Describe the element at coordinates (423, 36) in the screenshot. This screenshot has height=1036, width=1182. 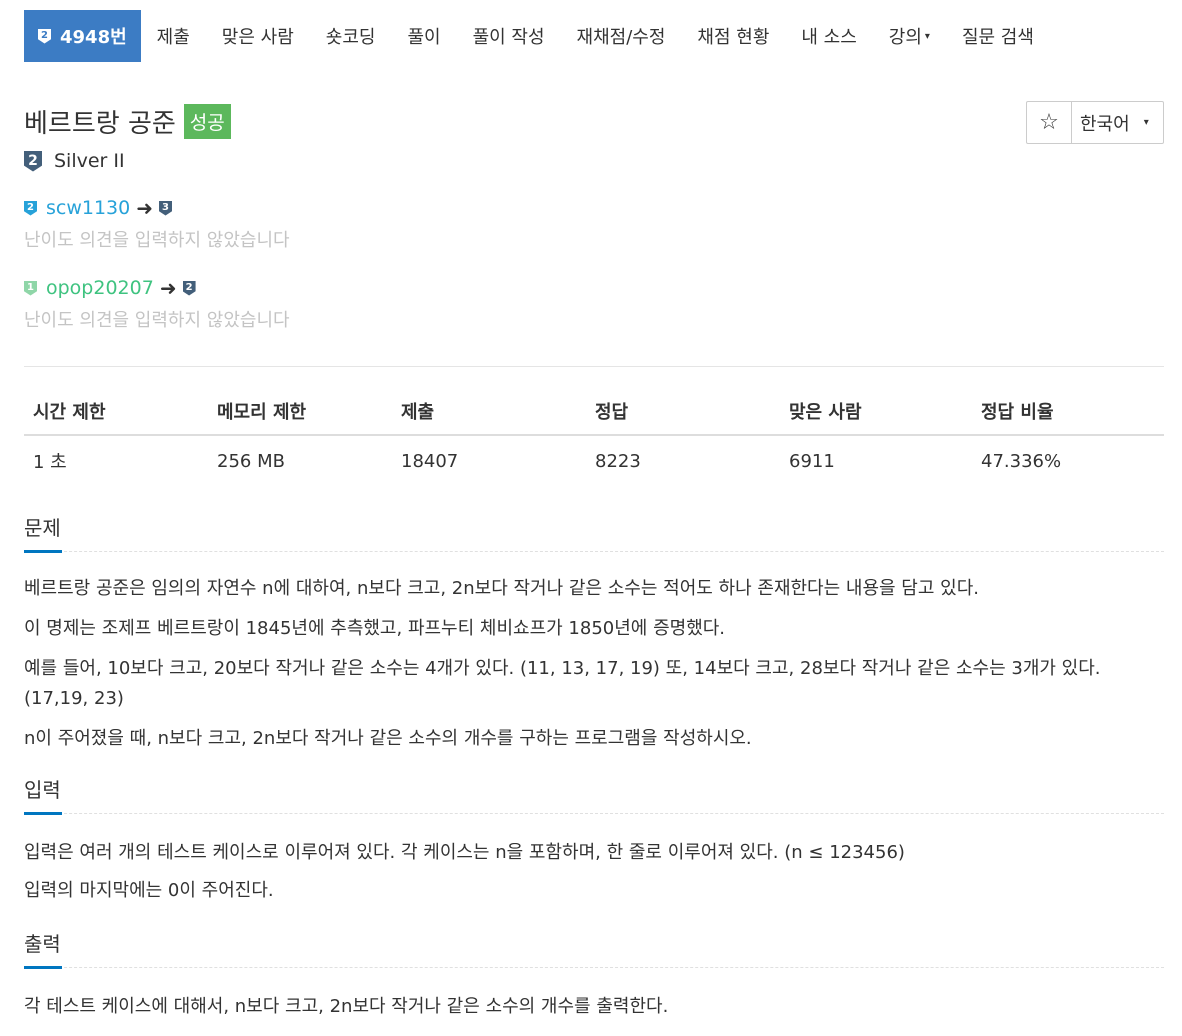
I see `nav-solutions: 풀이` at that location.